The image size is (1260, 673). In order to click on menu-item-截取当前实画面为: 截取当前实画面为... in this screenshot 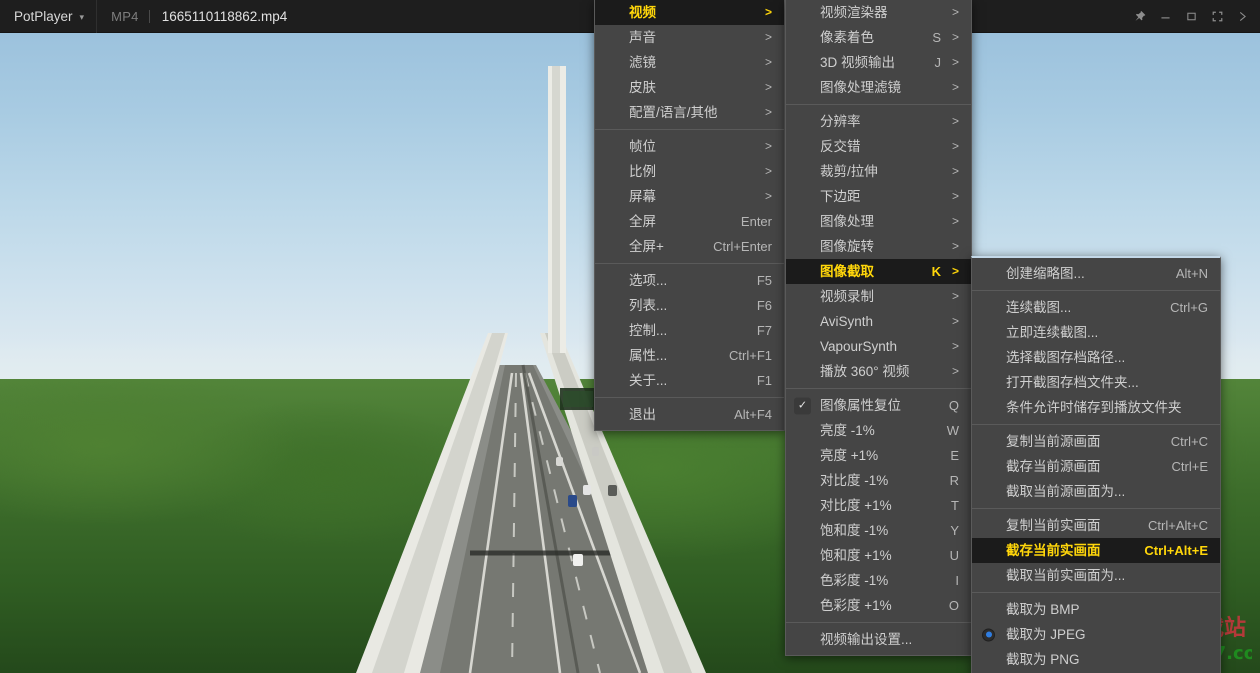, I will do `click(1096, 575)`.